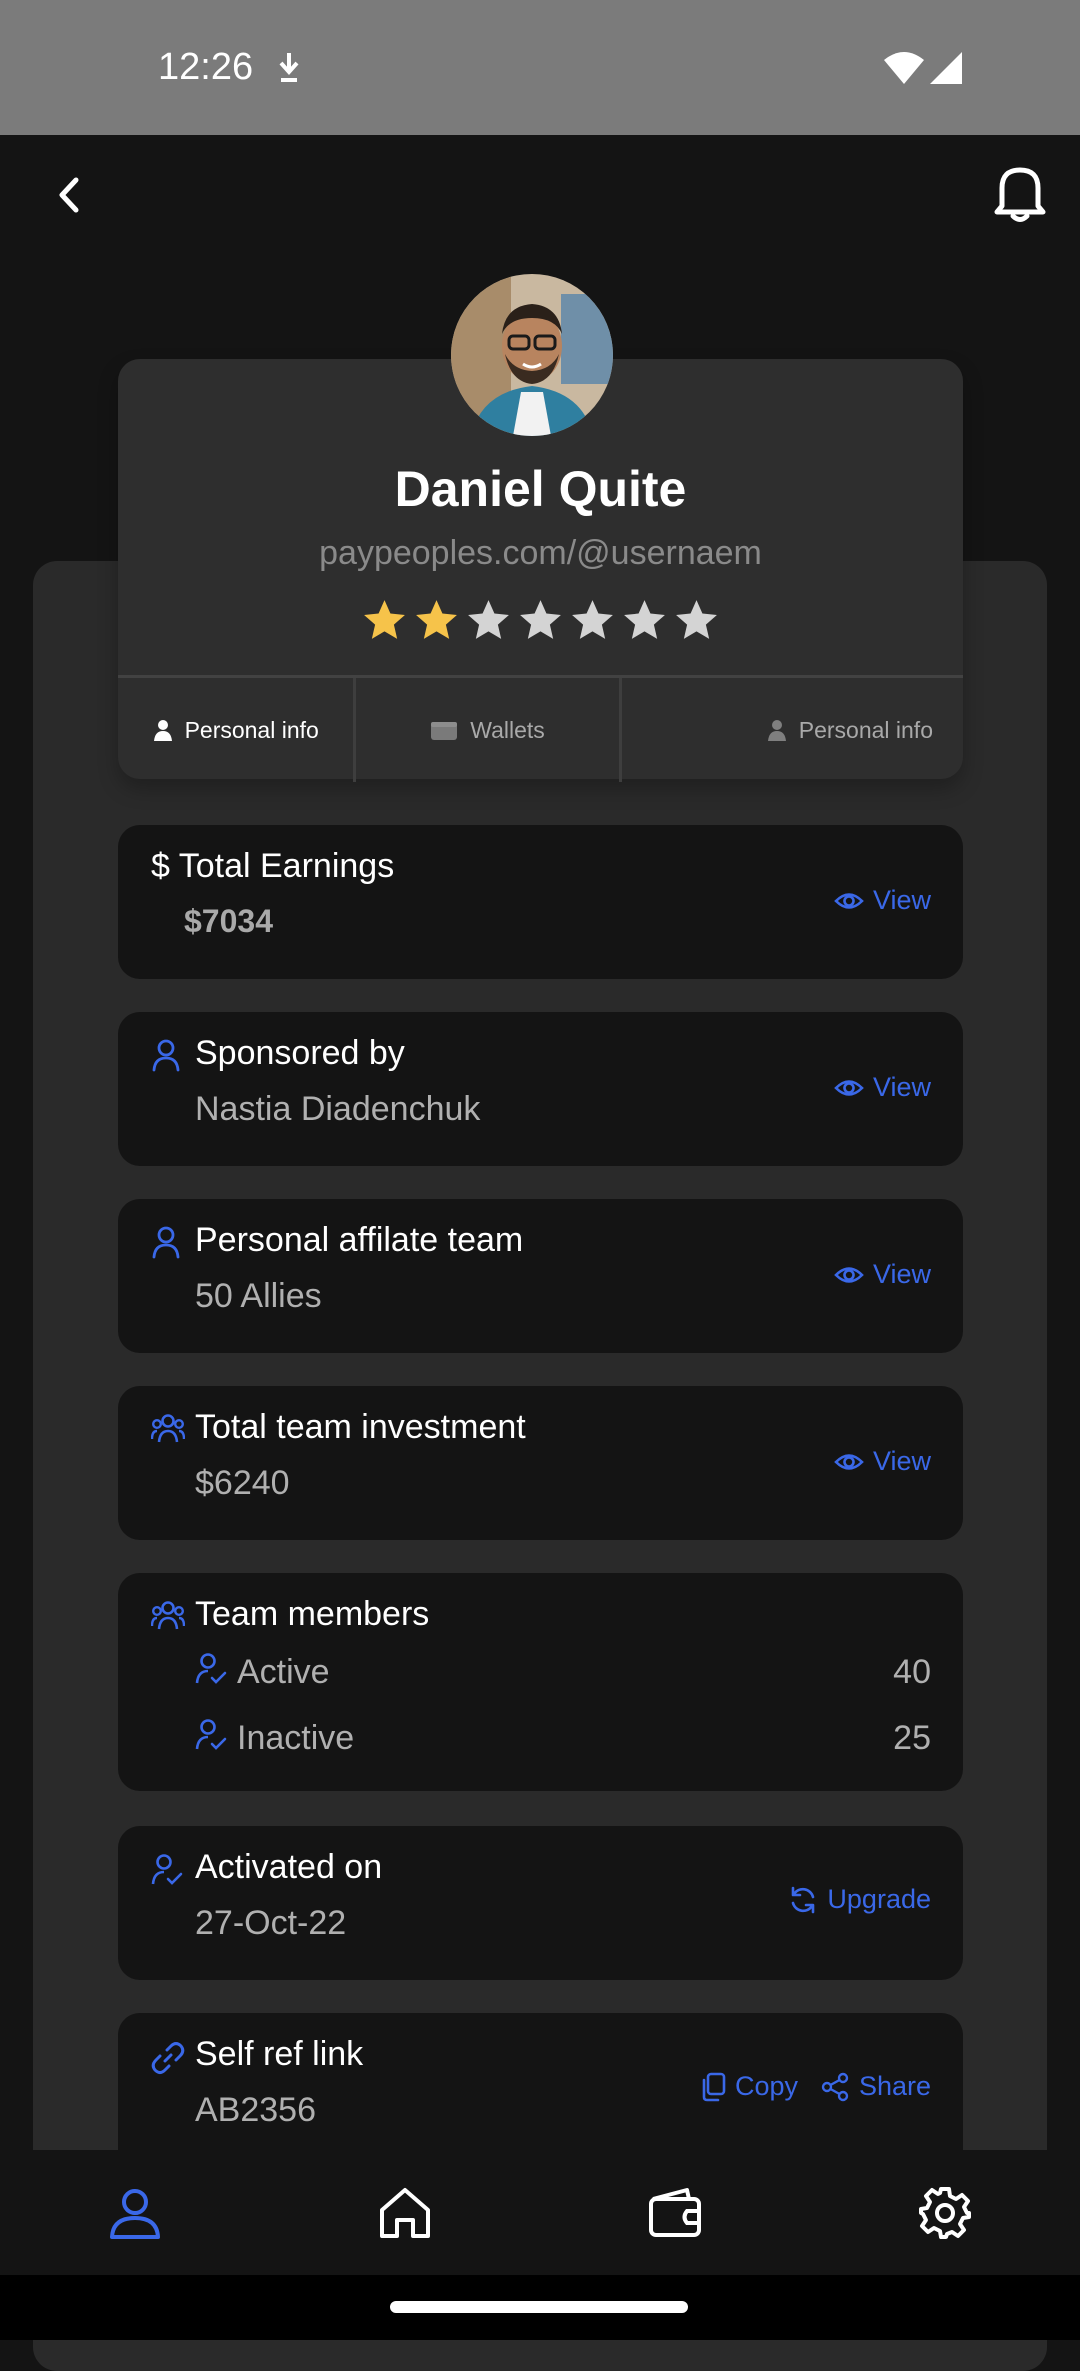 The height and width of the screenshot is (2371, 1080). I want to click on card-title: Self ref link, so click(279, 2054).